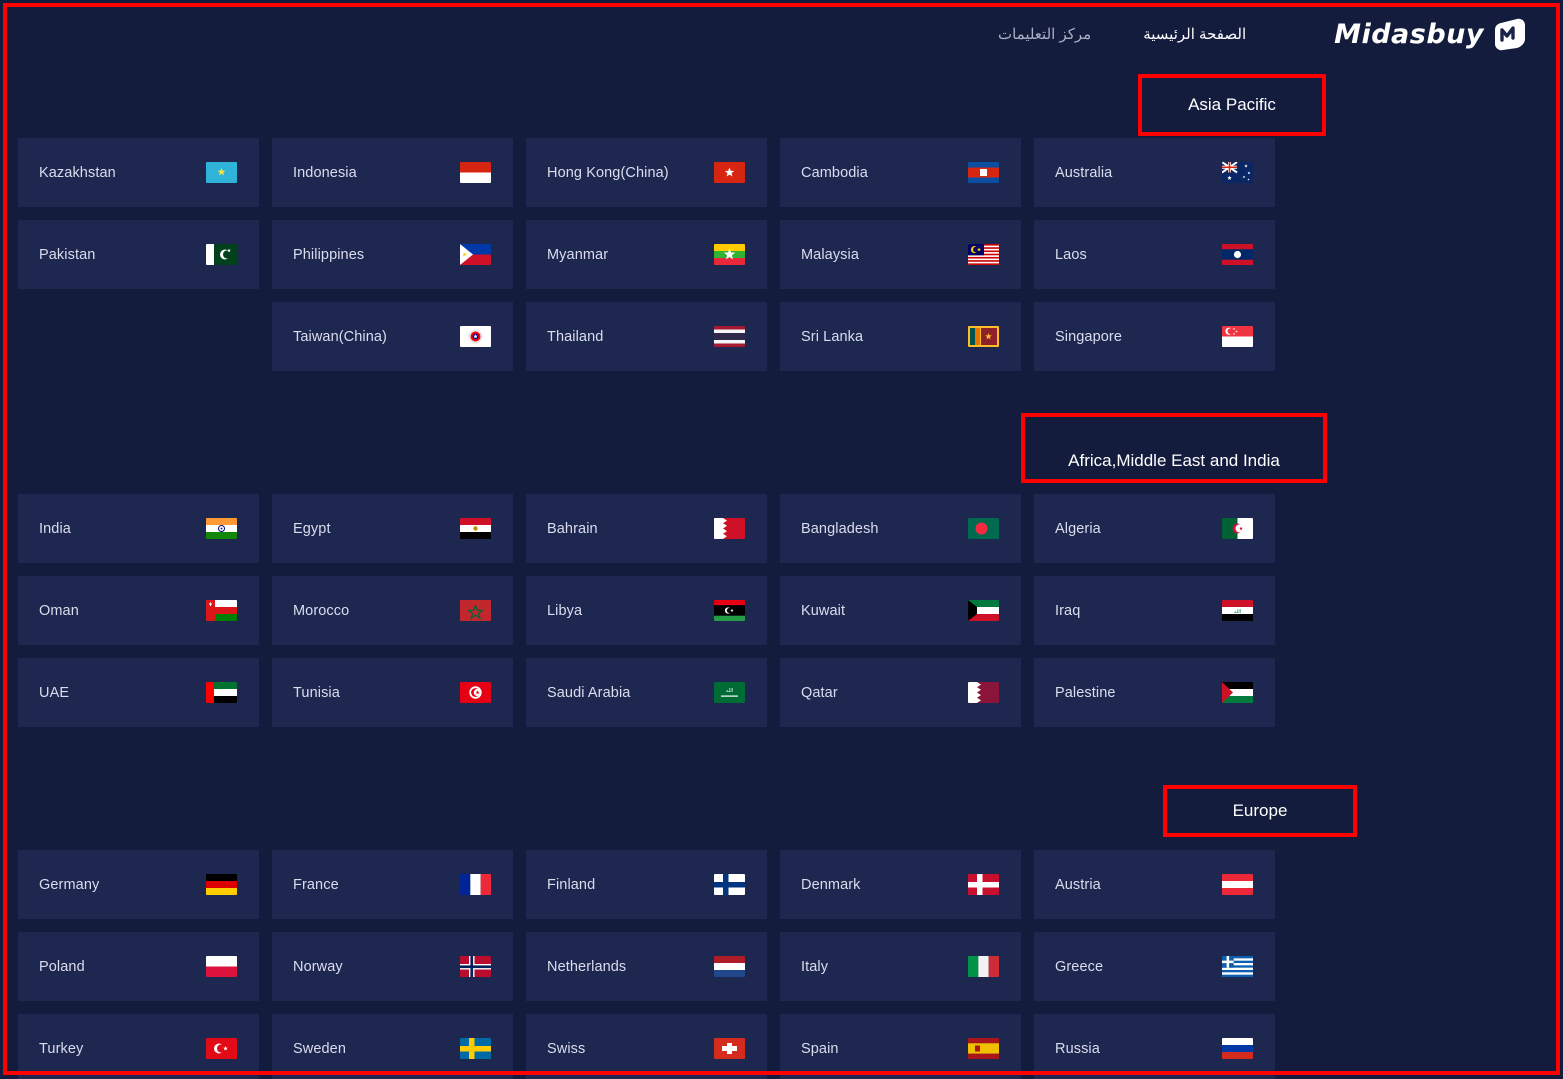 This screenshot has width=1563, height=1079. What do you see at coordinates (1084, 172) in the screenshot?
I see `country-name-label: Australia` at bounding box center [1084, 172].